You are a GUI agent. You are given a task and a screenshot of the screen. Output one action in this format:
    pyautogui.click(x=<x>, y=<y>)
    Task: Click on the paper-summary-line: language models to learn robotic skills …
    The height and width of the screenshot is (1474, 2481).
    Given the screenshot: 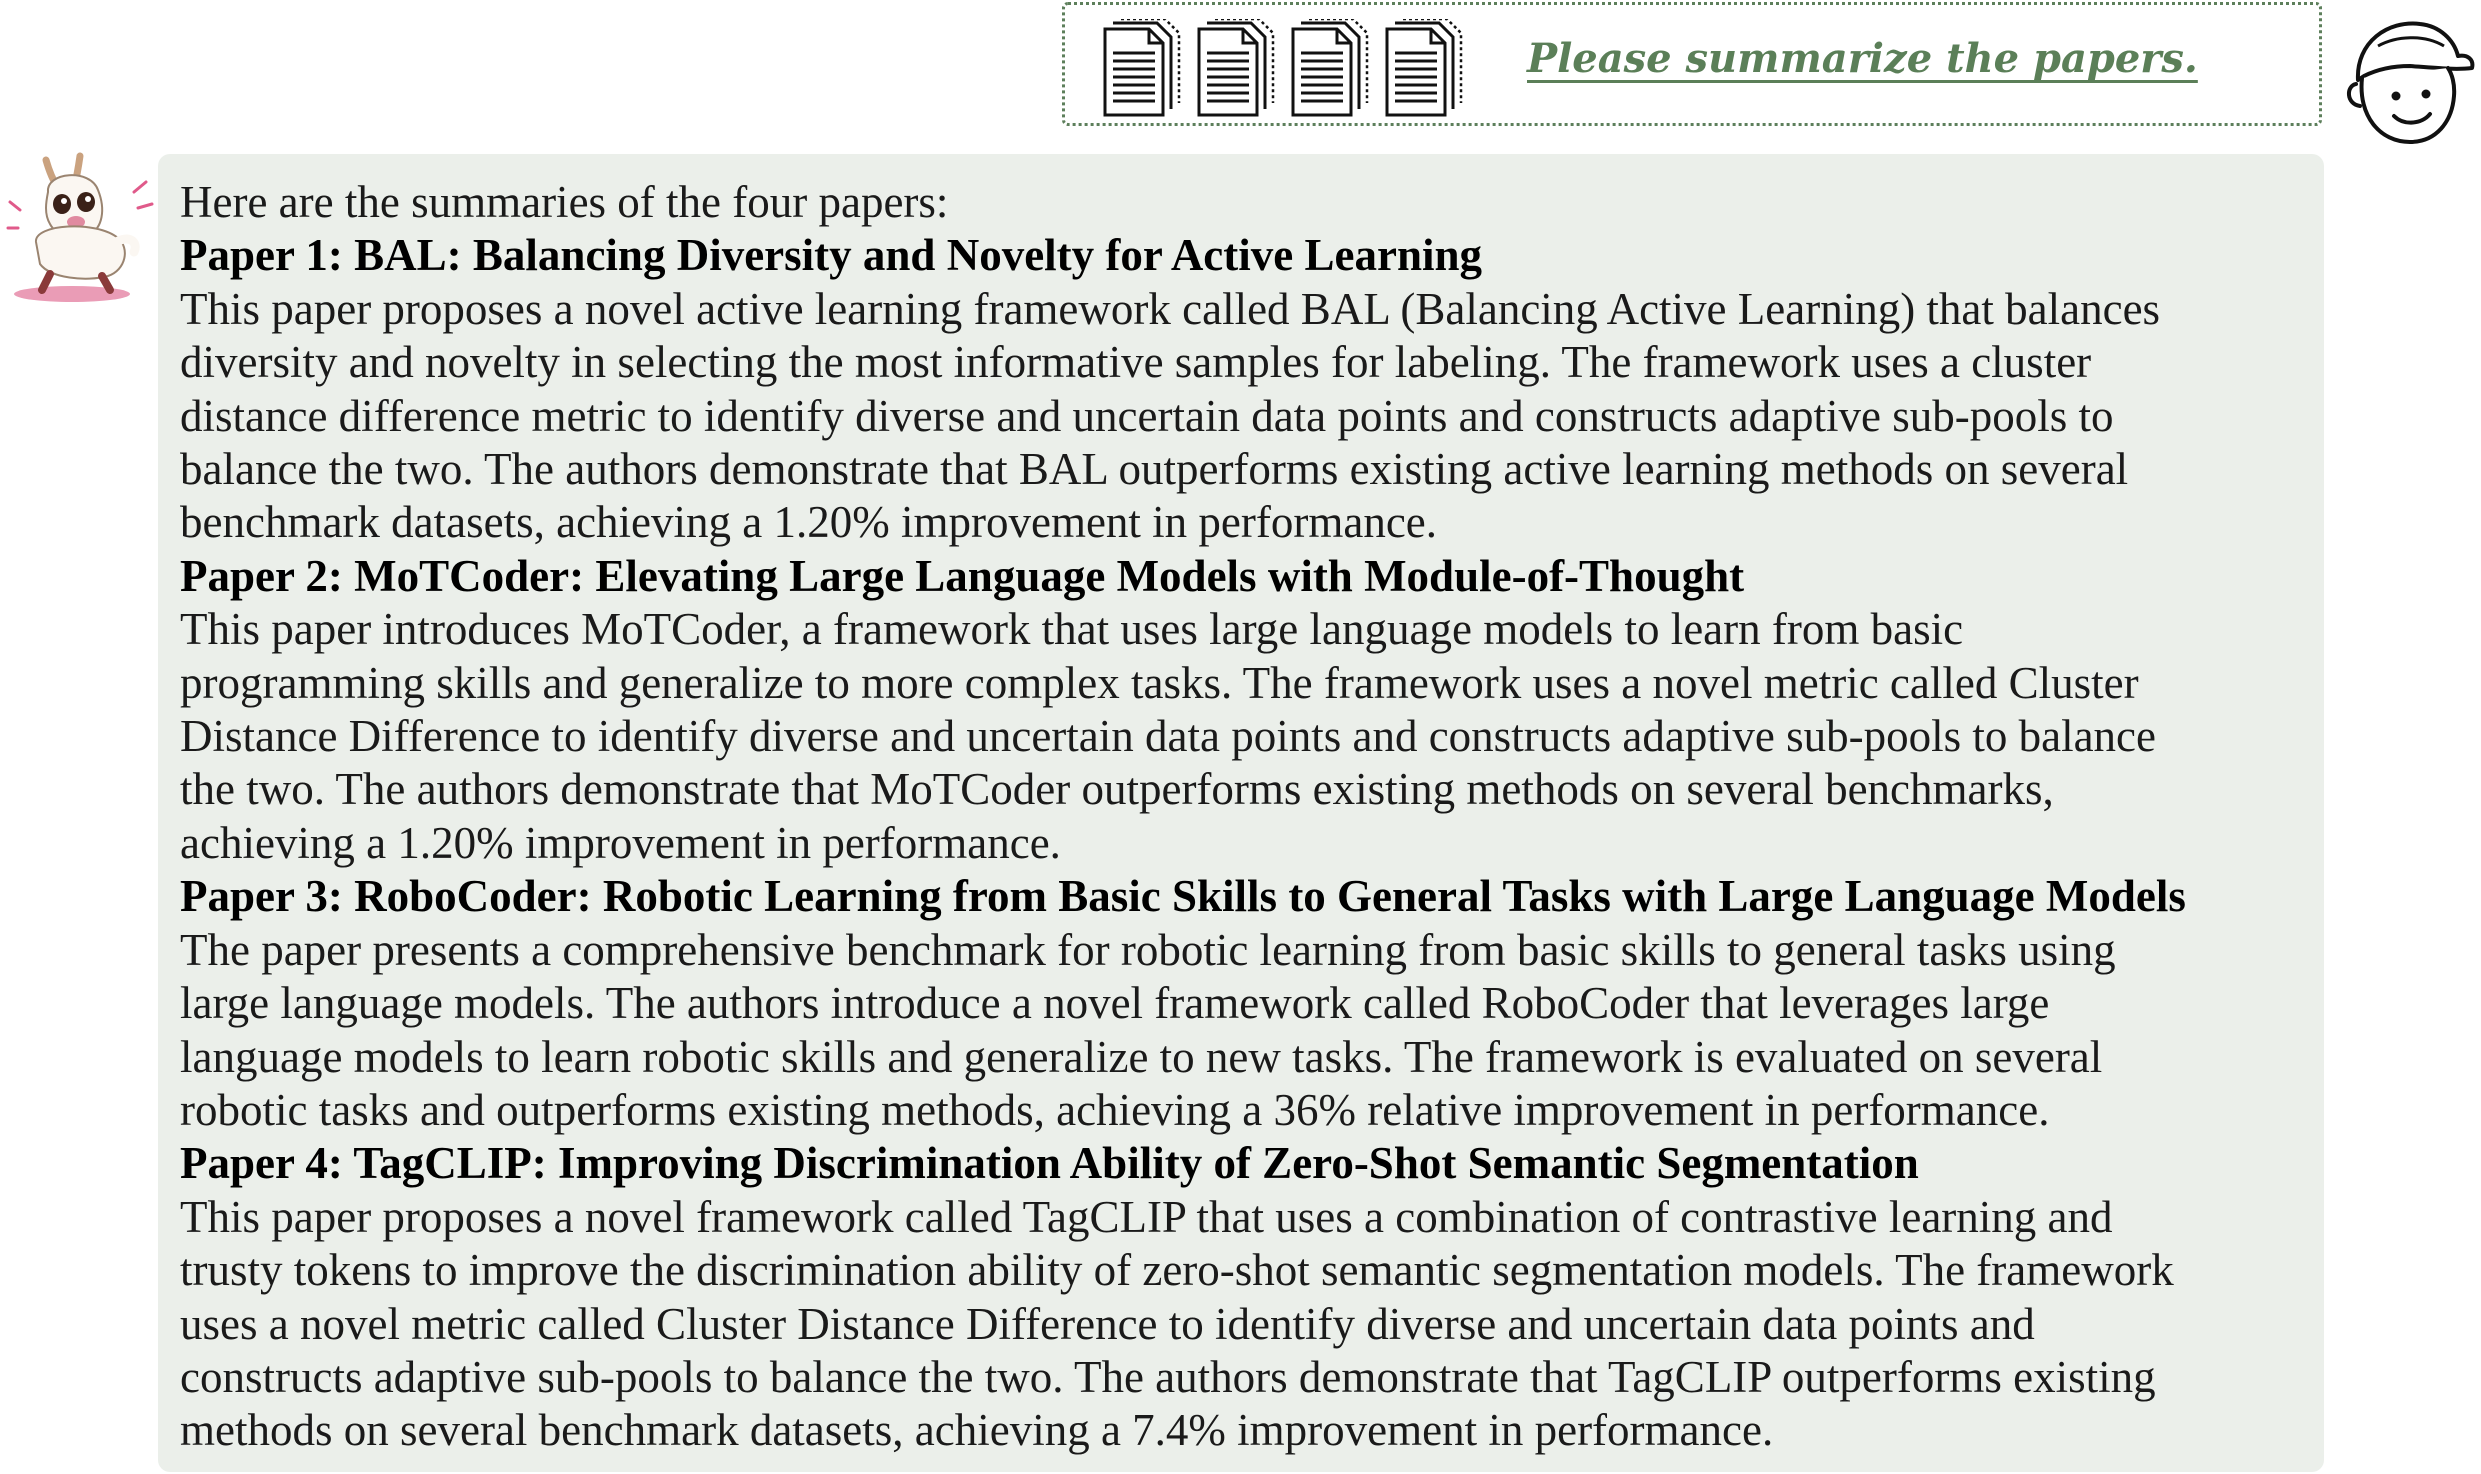 What is the action you would take?
    pyautogui.click(x=1141, y=1056)
    